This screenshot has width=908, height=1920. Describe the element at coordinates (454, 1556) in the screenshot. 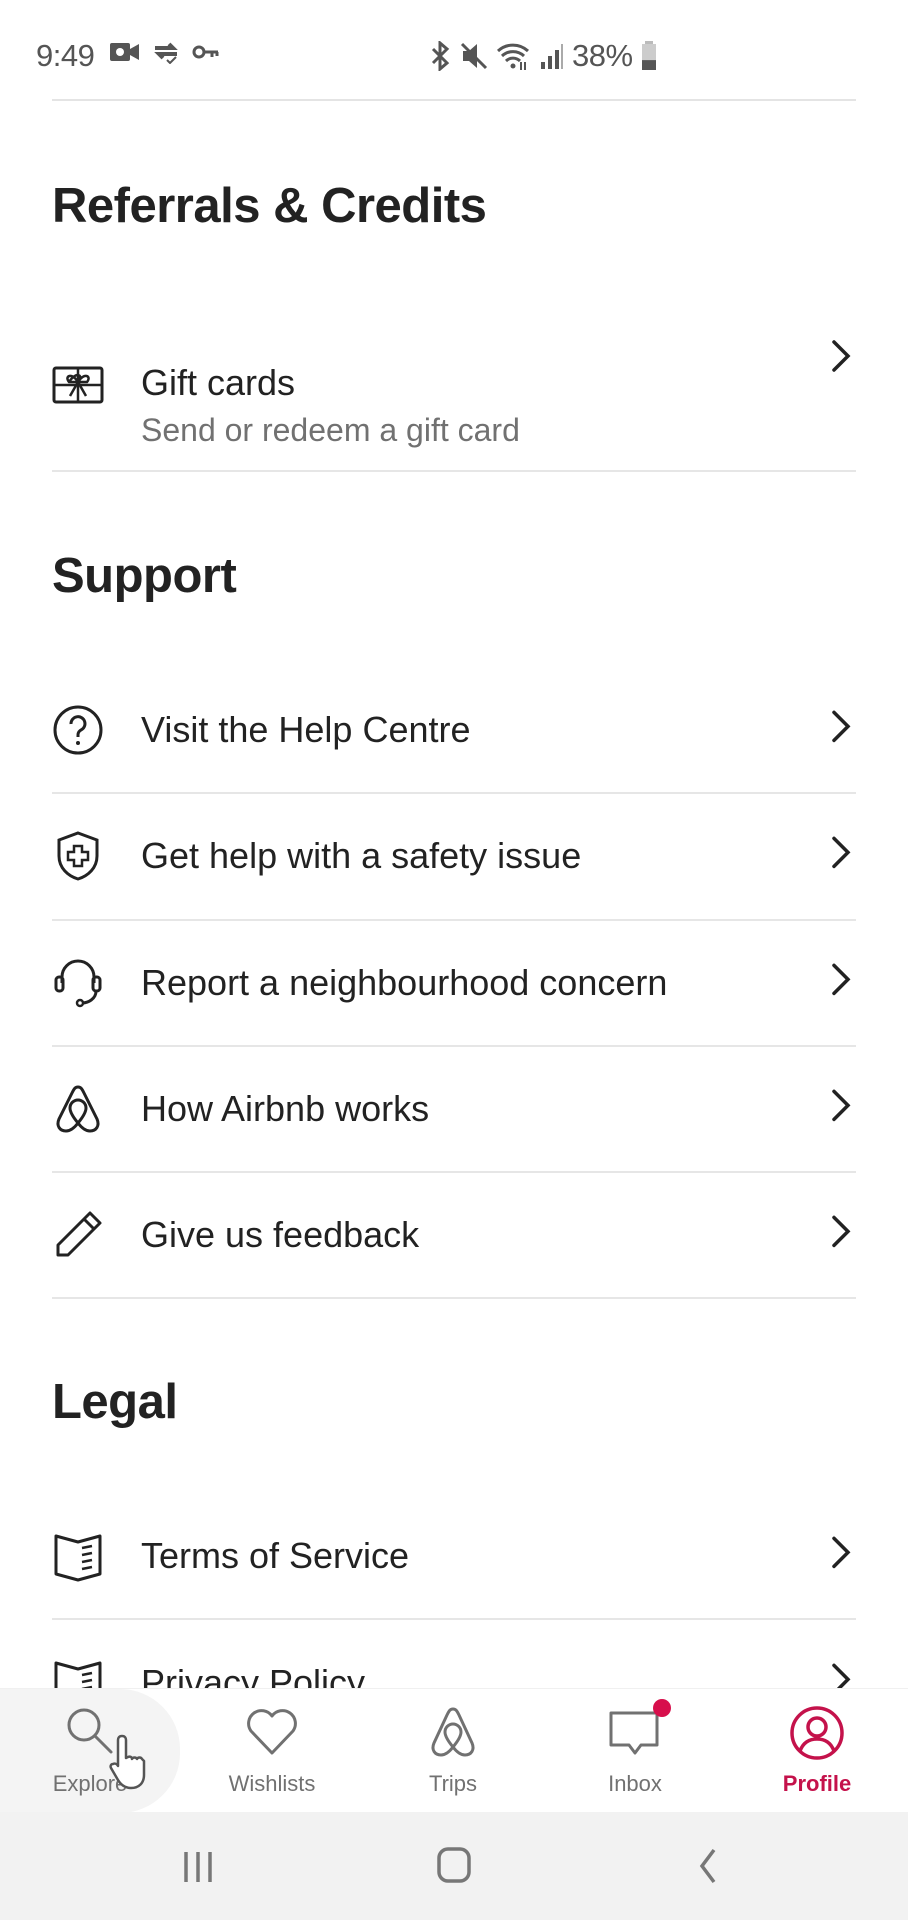

I see `menu-item-terms-of-service: Terms of Service` at that location.